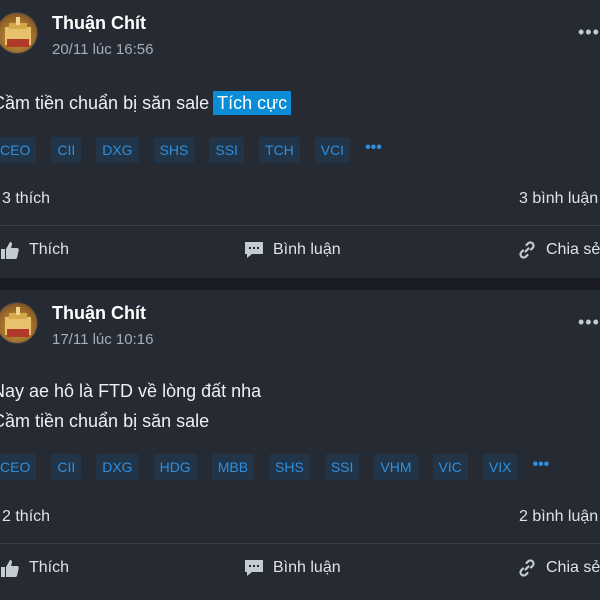  Describe the element at coordinates (558, 517) in the screenshot. I see `comment-count: 2 bình luận` at that location.